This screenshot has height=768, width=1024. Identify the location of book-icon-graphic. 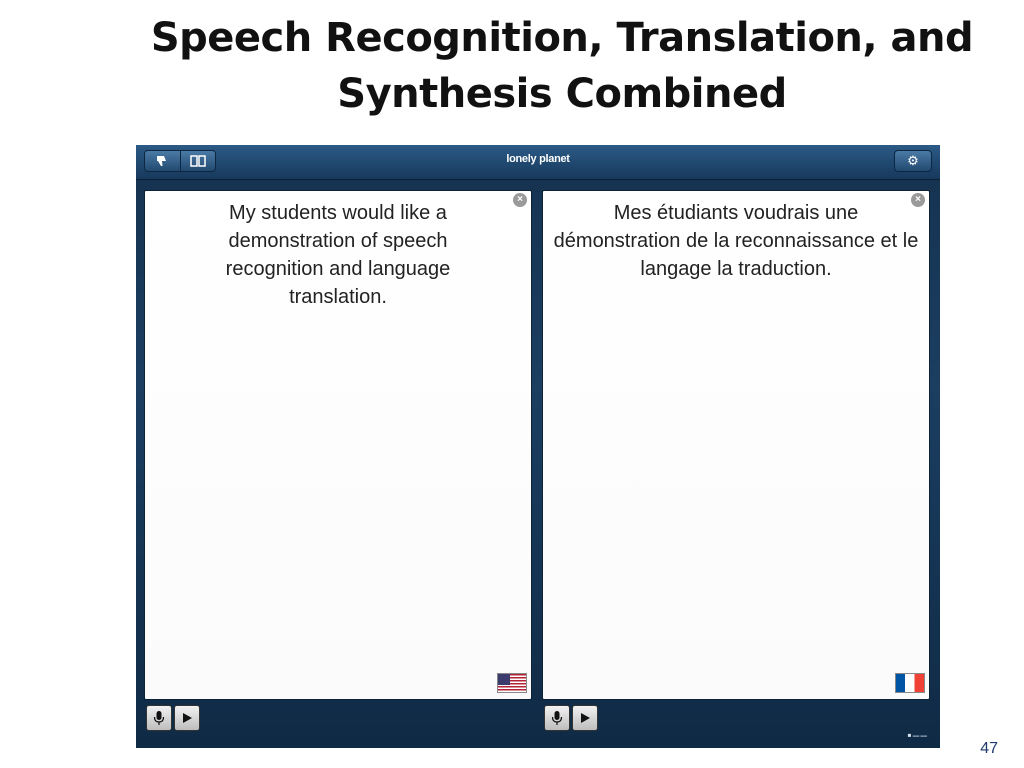
(198, 161).